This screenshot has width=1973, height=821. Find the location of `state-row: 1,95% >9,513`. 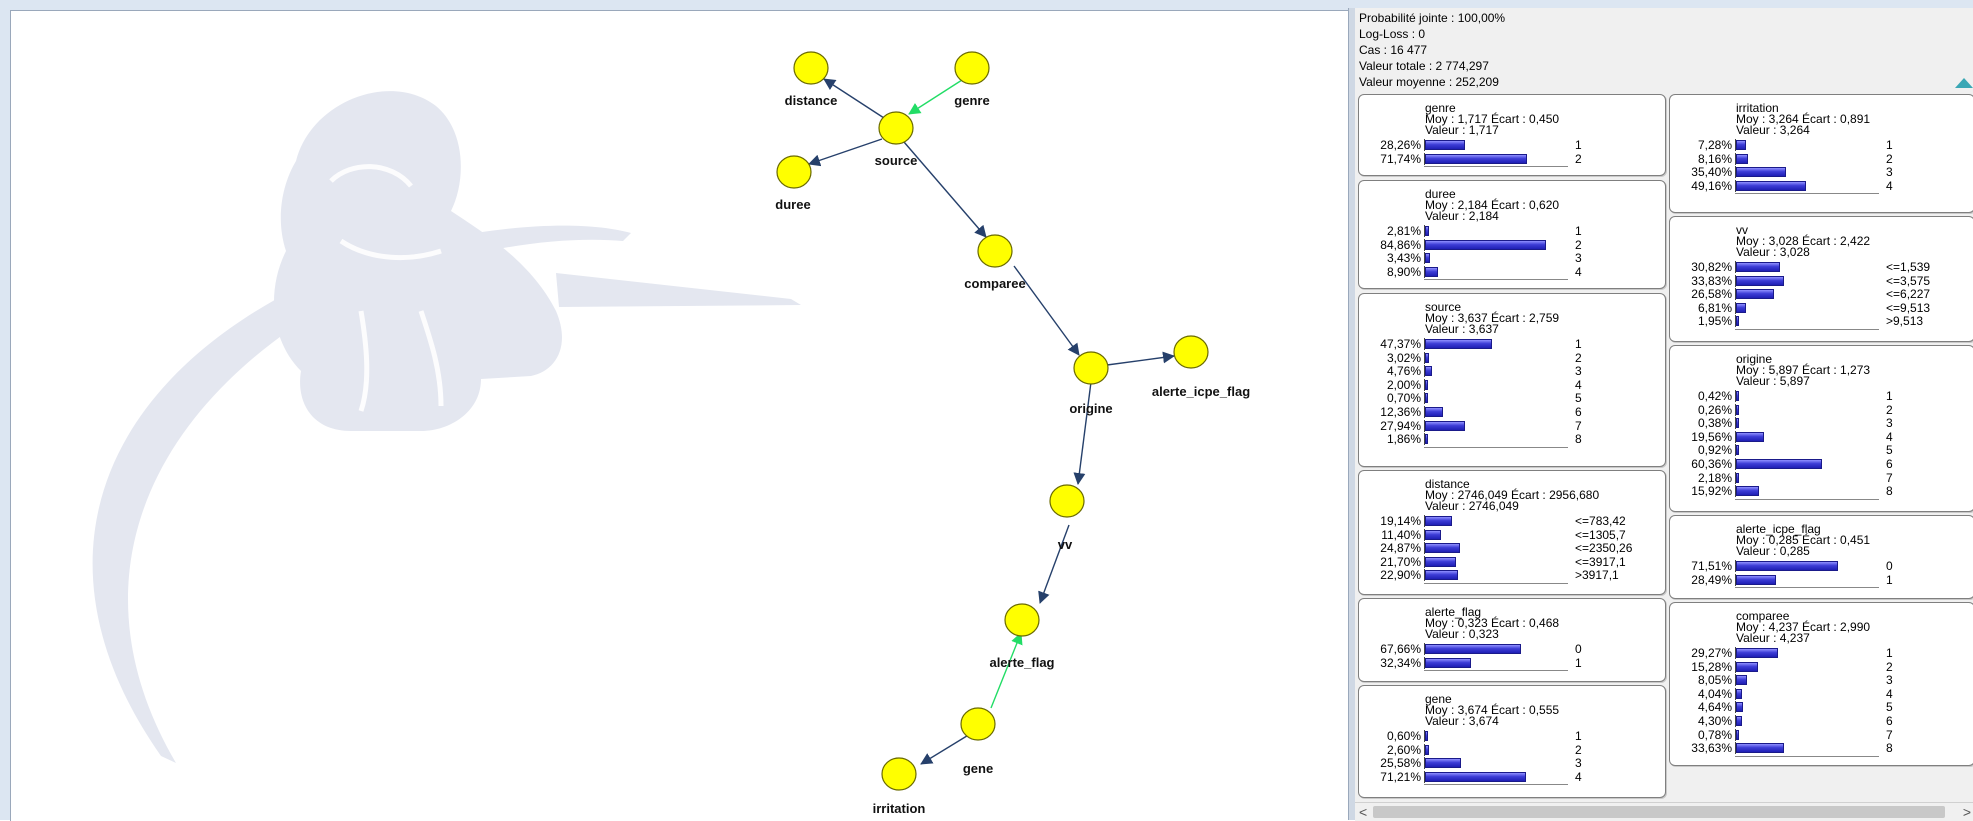

state-row: 1,95% >9,513 is located at coordinates (1821, 321).